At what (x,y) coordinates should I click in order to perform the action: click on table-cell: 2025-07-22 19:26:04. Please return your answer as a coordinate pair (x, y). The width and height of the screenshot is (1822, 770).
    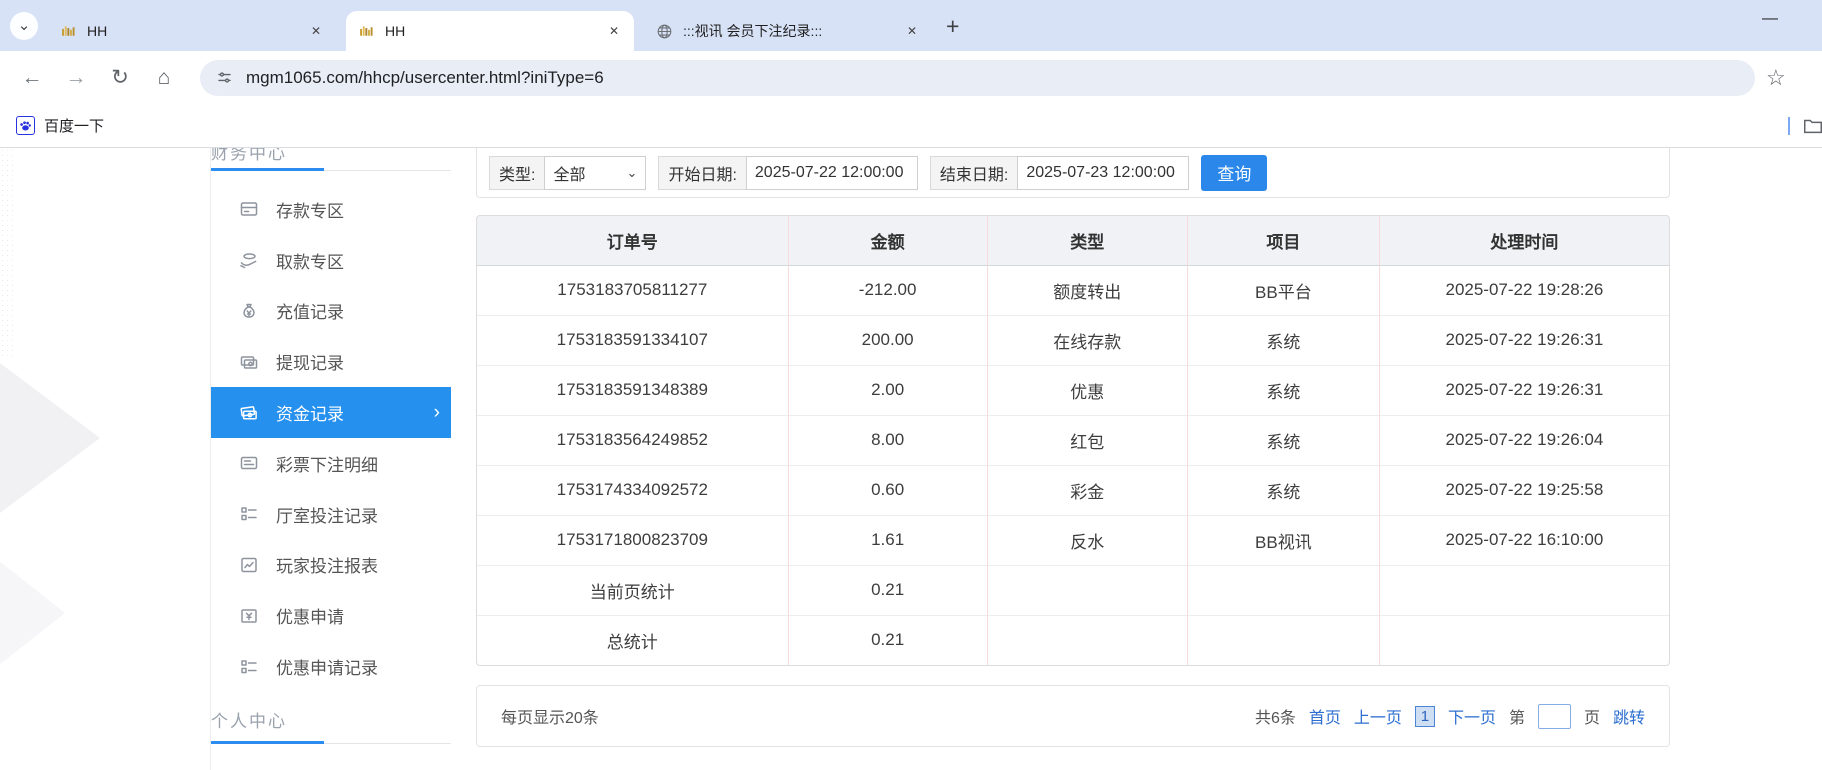
    Looking at the image, I should click on (1523, 439).